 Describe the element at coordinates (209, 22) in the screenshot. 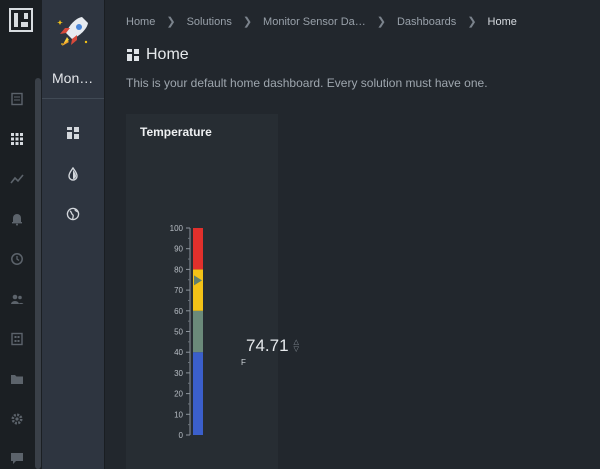

I see `breadcrumb-solutions: Solutions` at that location.